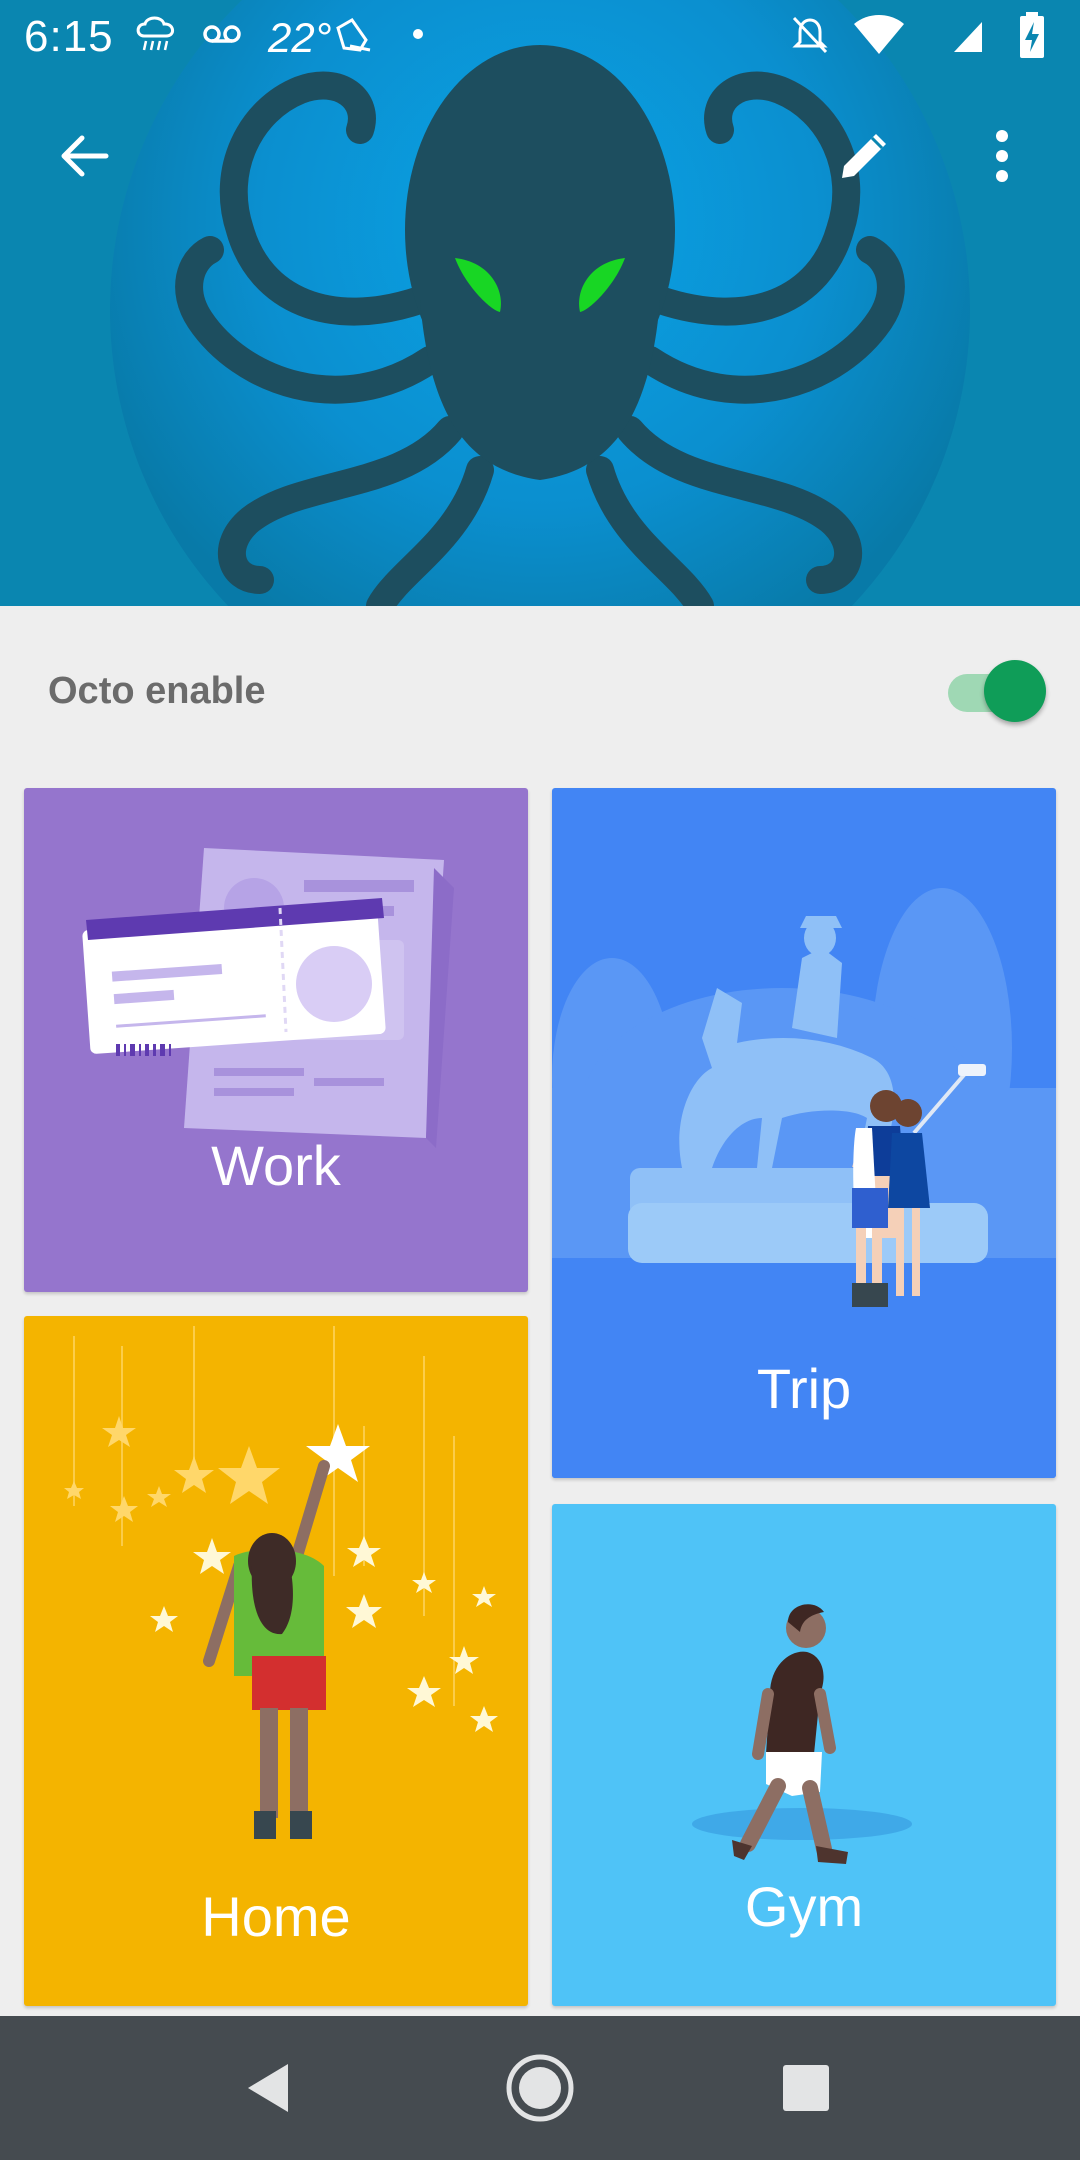  I want to click on gym-card: Gym, so click(804, 1755).